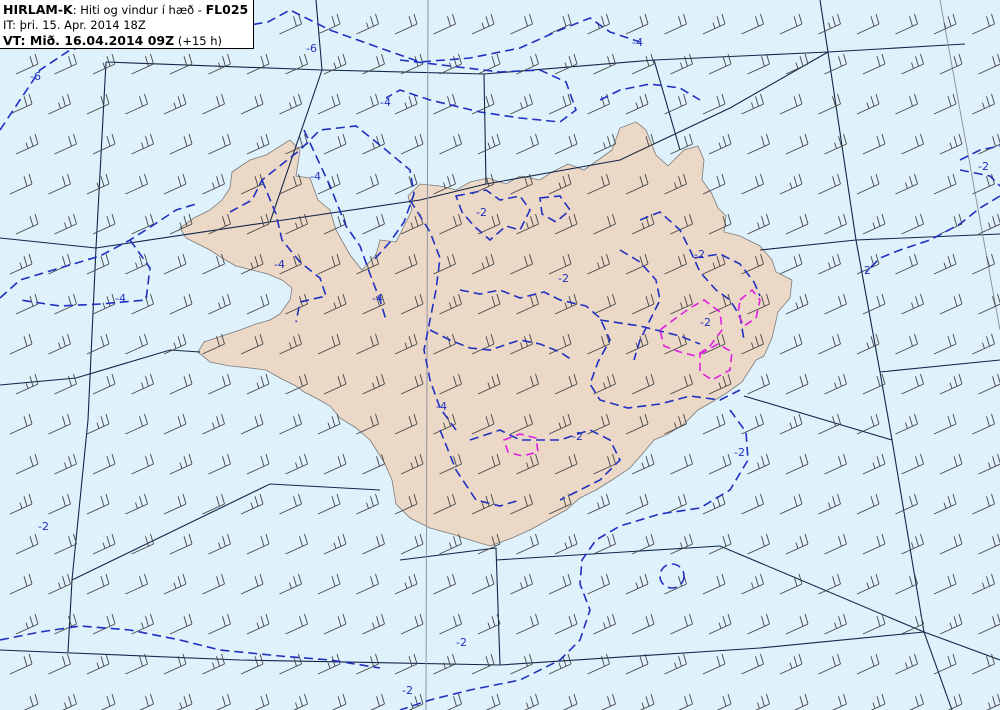 Image resolution: width=1000 pixels, height=710 pixels. I want to click on flight-level: FL025, so click(227, 9).